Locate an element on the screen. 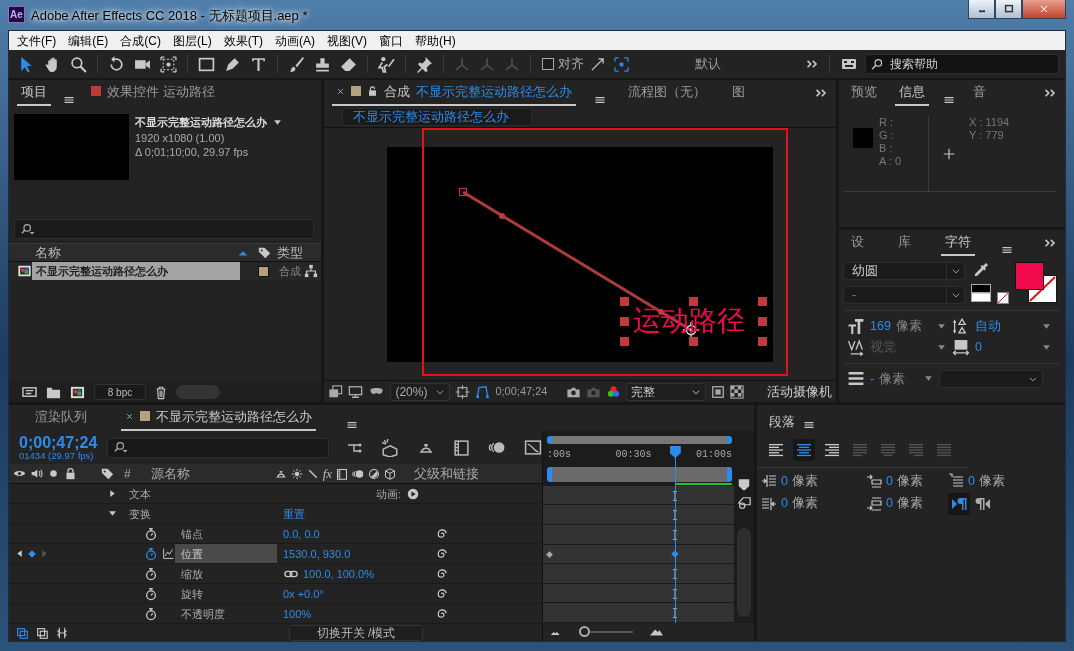  no-color-swatch-icon is located at coordinates (1003, 298).